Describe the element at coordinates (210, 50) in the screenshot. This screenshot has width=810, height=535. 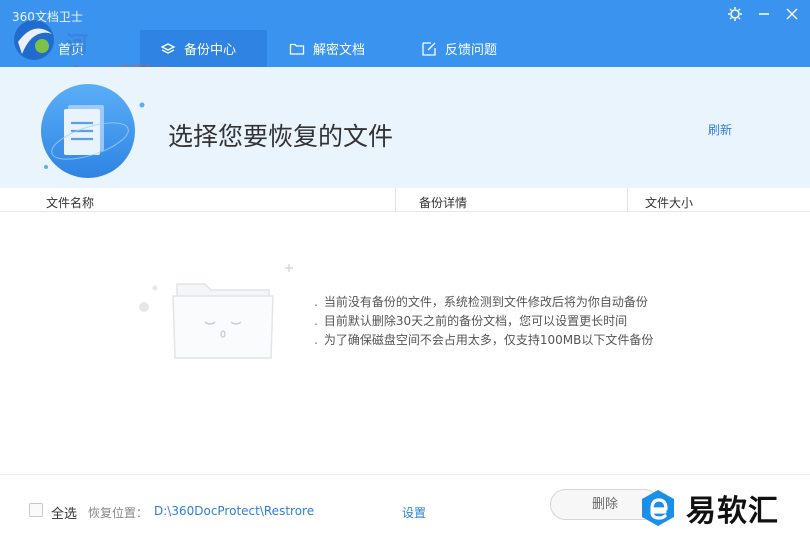
I see `tab-backup-center-label: 备份中心` at that location.